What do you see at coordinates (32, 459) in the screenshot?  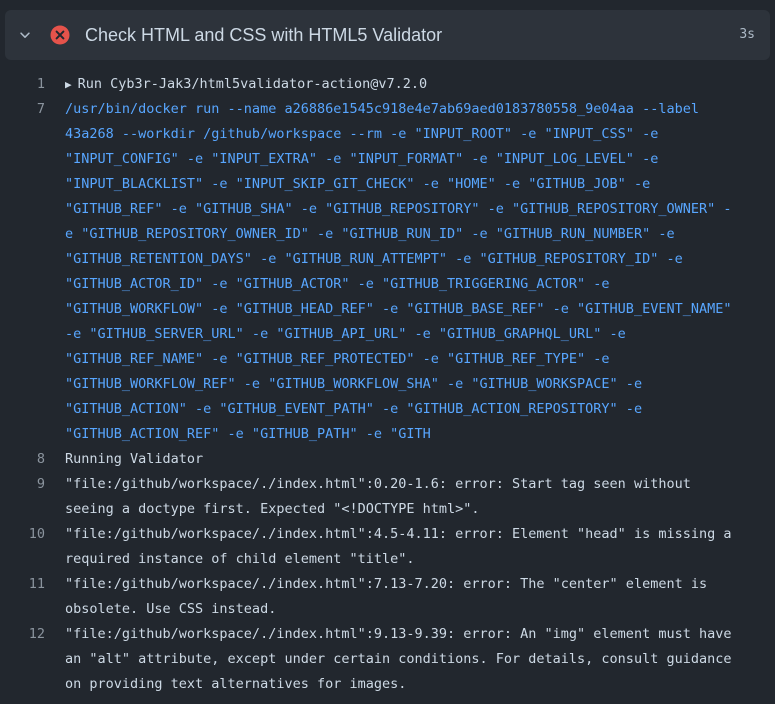 I see `line-number: 8` at bounding box center [32, 459].